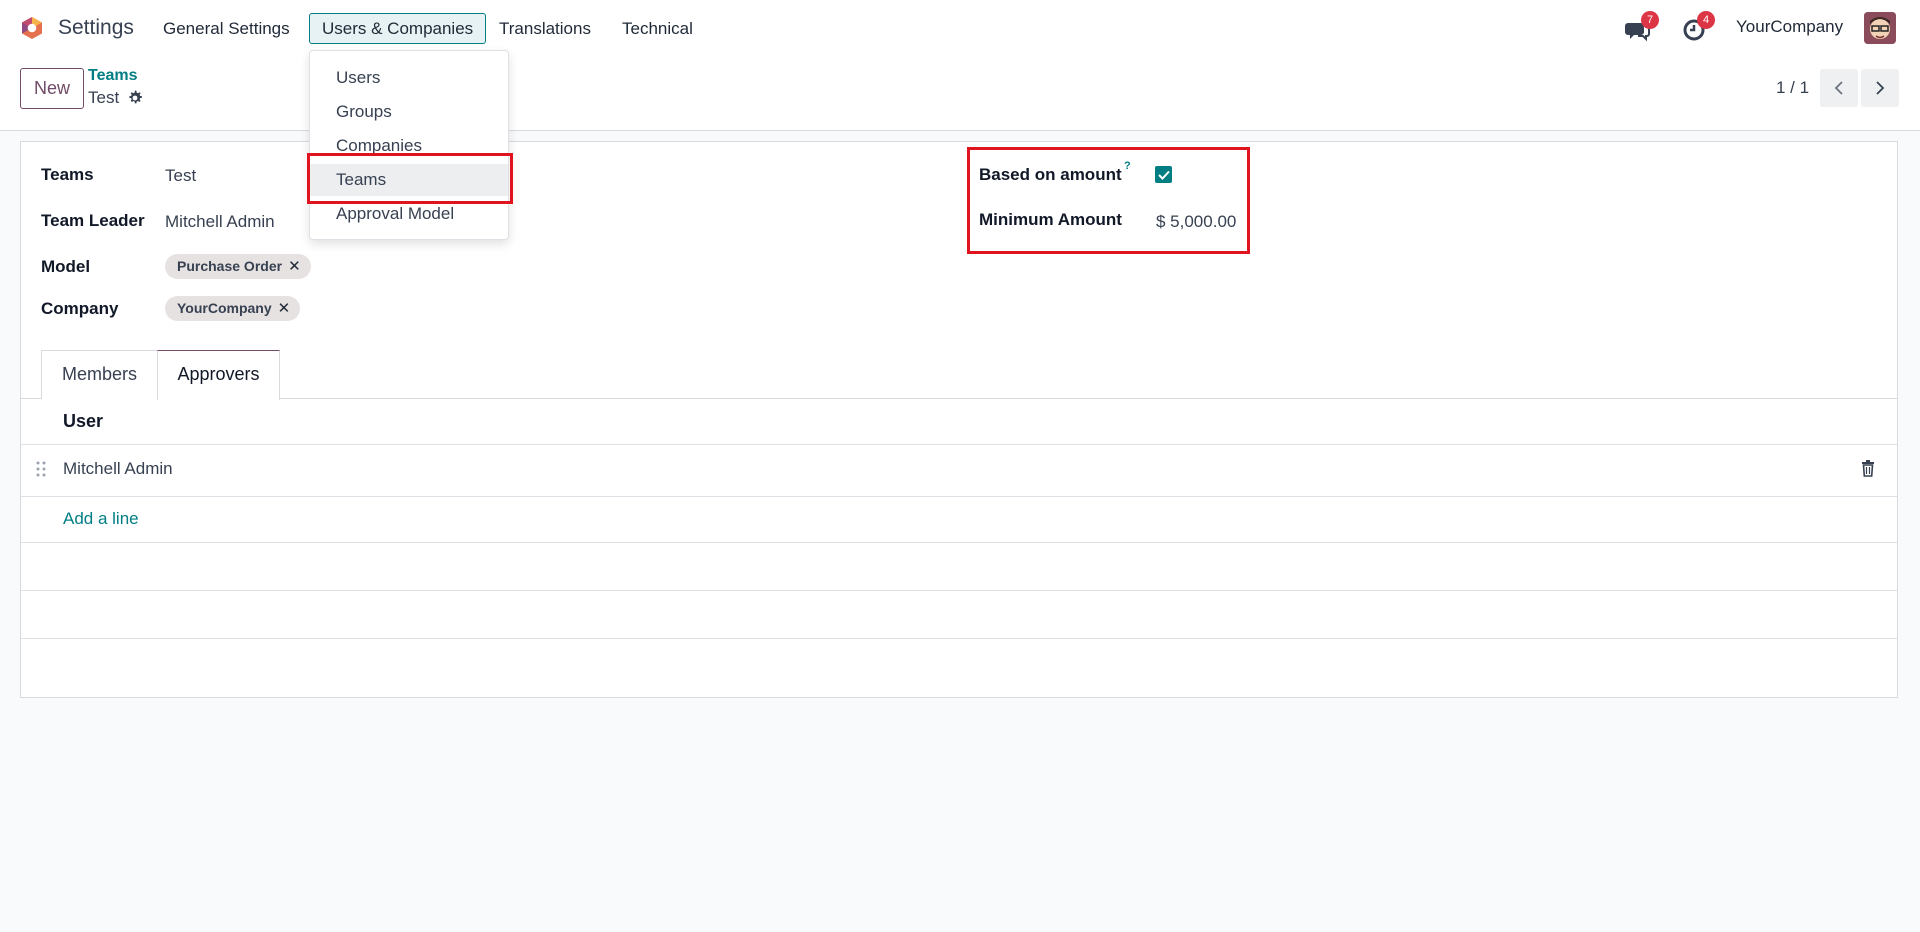 Image resolution: width=1920 pixels, height=932 pixels. I want to click on tab-members: Members, so click(99, 374).